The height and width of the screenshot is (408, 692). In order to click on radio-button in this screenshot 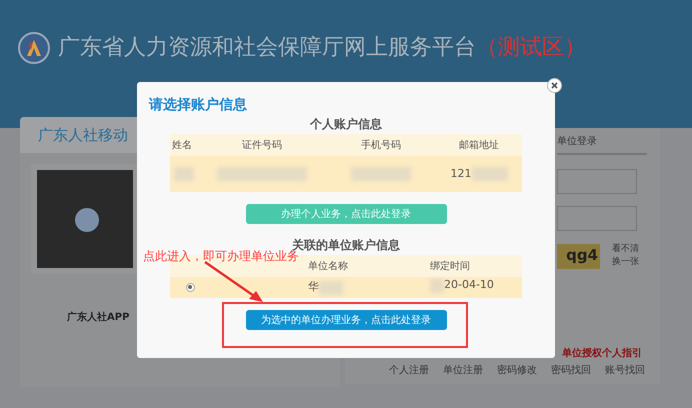, I will do `click(190, 287)`.